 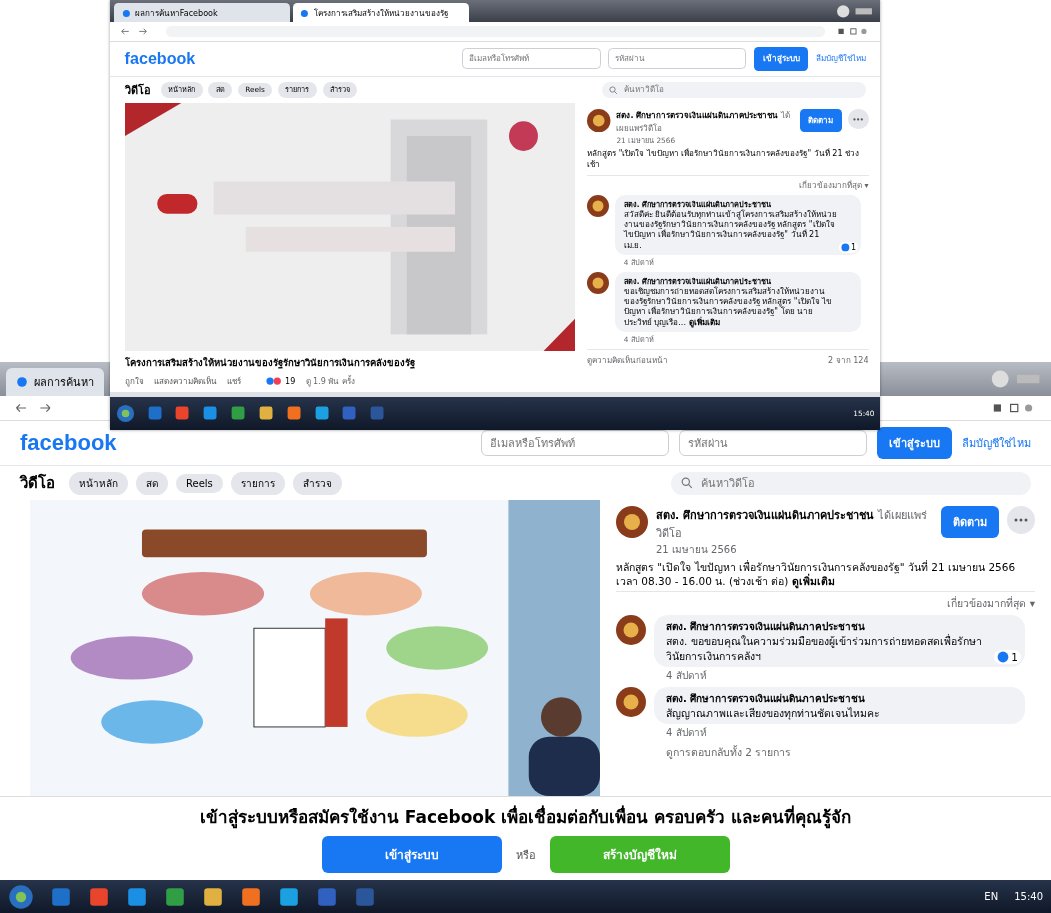 I want to click on follow-button: ติดตาม, so click(x=970, y=522).